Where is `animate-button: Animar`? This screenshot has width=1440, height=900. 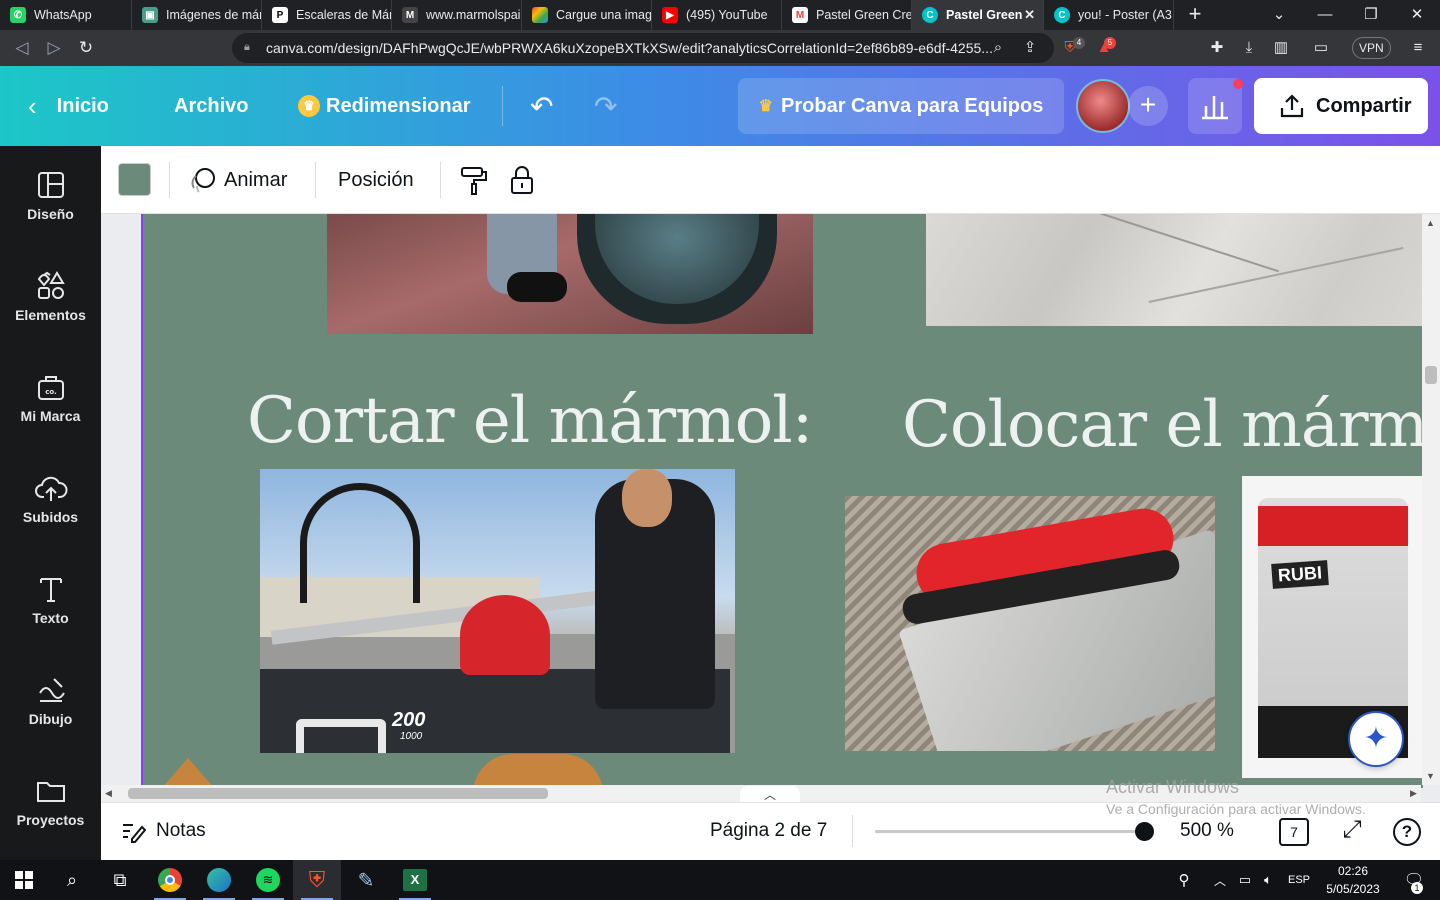
animate-button: Animar is located at coordinates (237, 180).